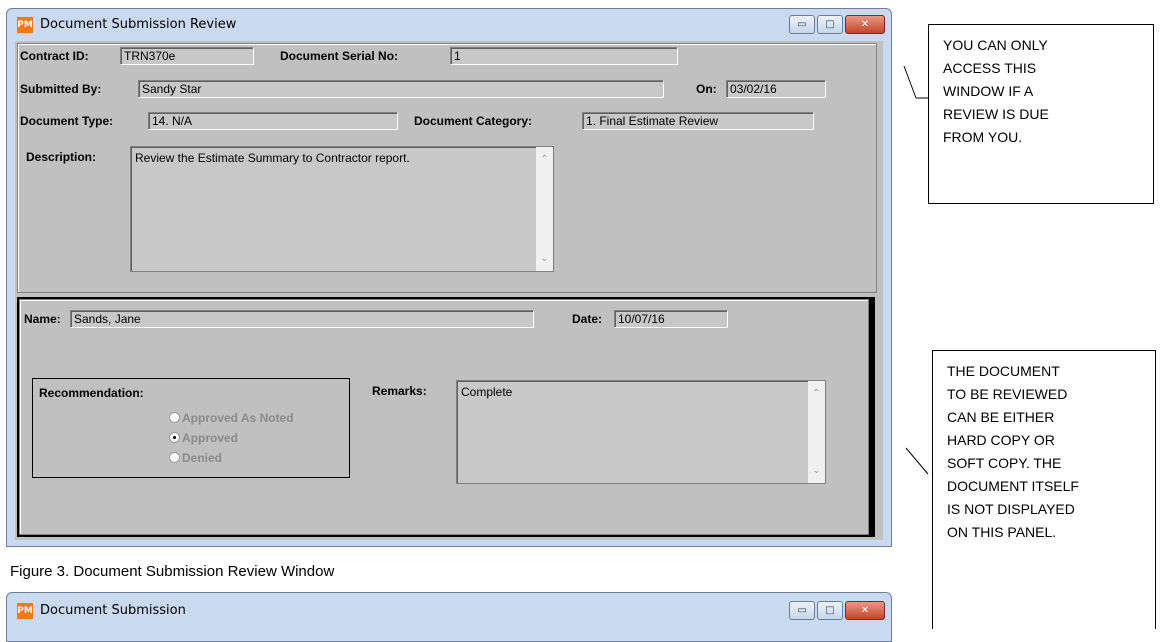 The width and height of the screenshot is (1162, 642). I want to click on note-line: TO BE REVIEWED, so click(1007, 394).